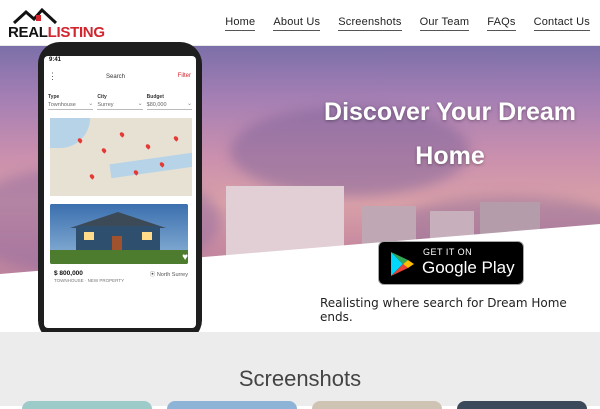 This screenshot has width=600, height=409. I want to click on filter-type-label: Type, so click(54, 97).